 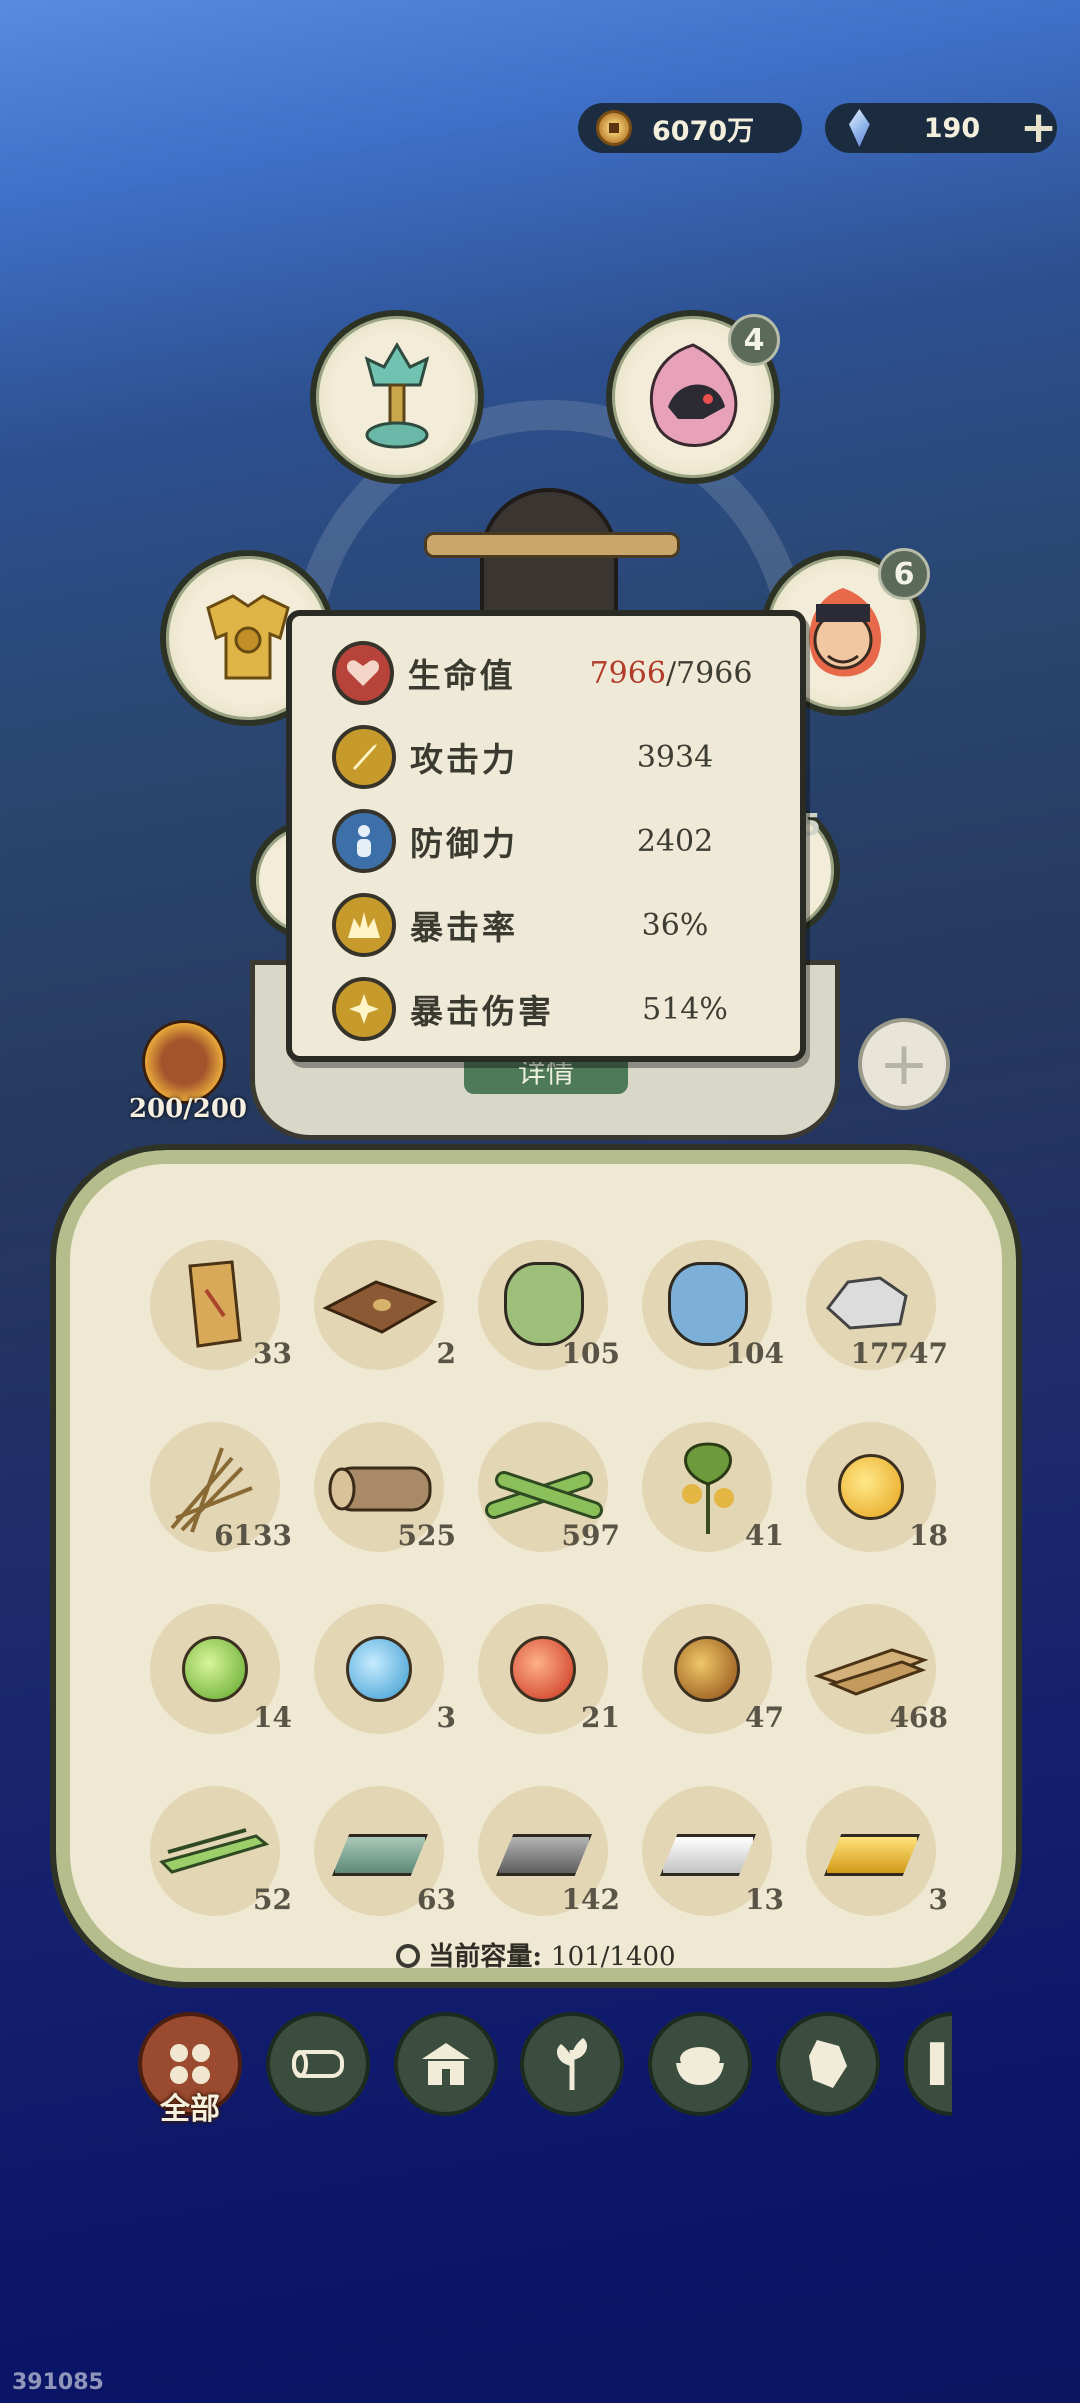 What do you see at coordinates (272, 1353) in the screenshot?
I see `item-count: 33` at bounding box center [272, 1353].